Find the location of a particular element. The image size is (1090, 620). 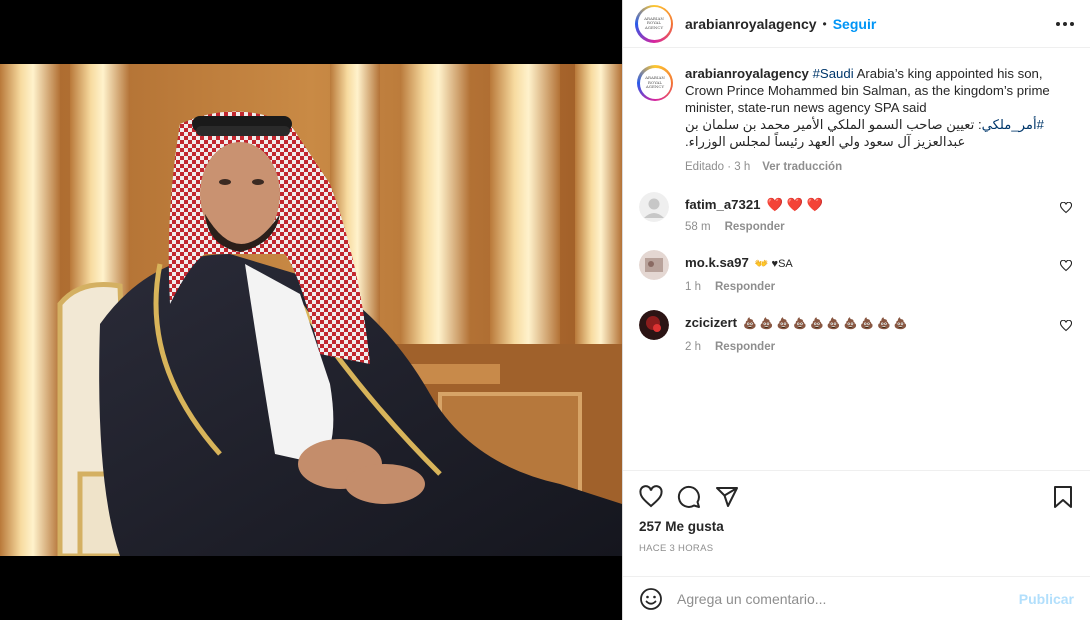

comment-username: fatim_a7321 is located at coordinates (723, 204).